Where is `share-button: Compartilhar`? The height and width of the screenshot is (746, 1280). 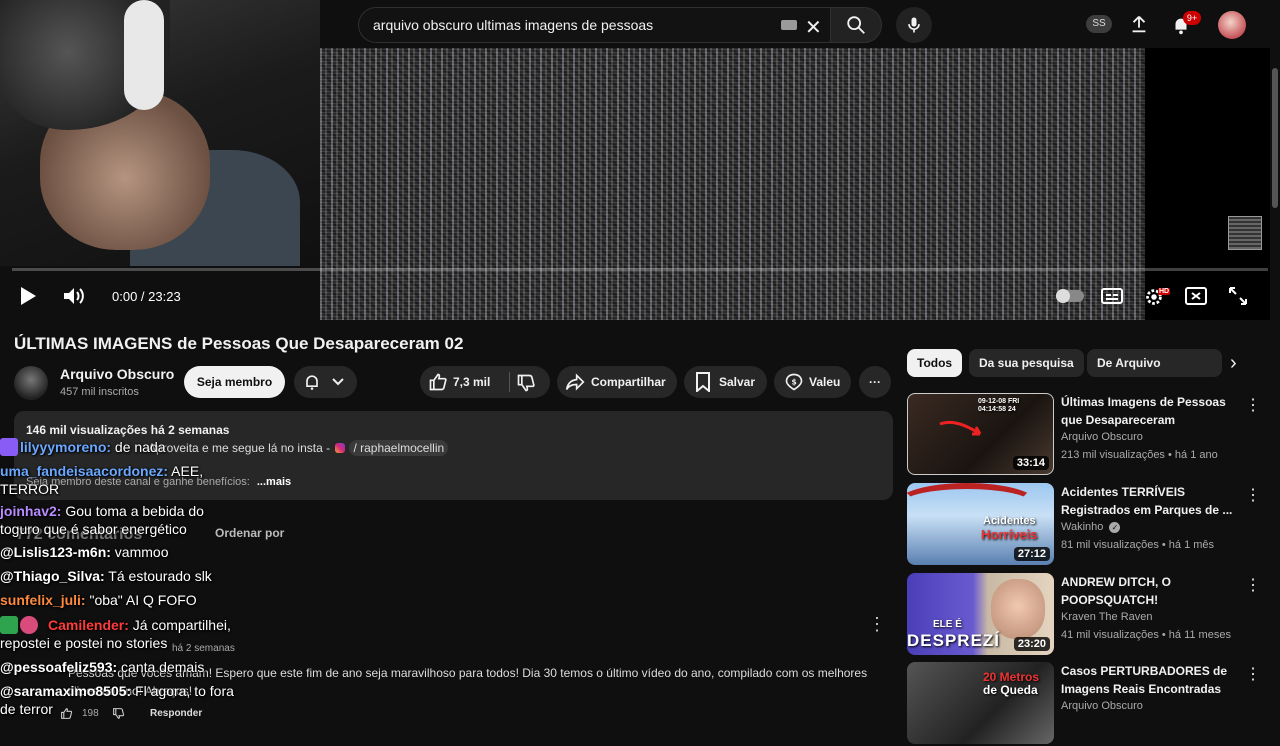 share-button: Compartilhar is located at coordinates (617, 382).